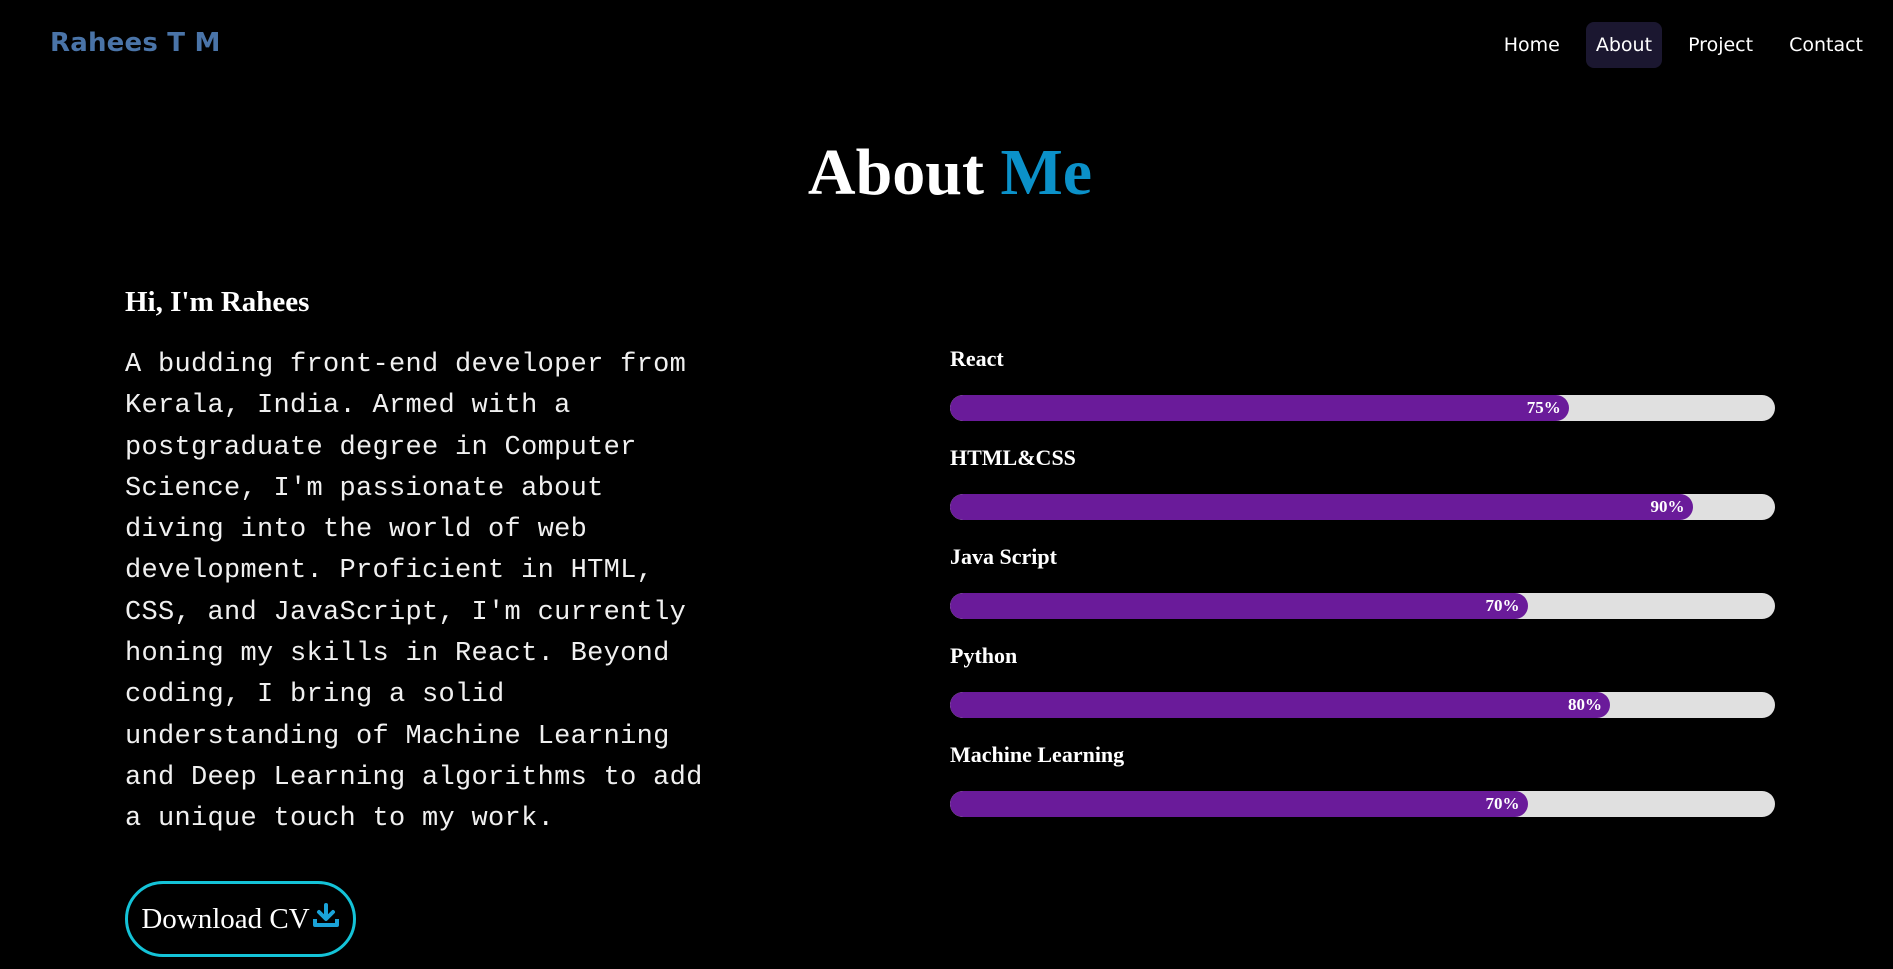  What do you see at coordinates (977, 358) in the screenshot?
I see `skill-name: React` at bounding box center [977, 358].